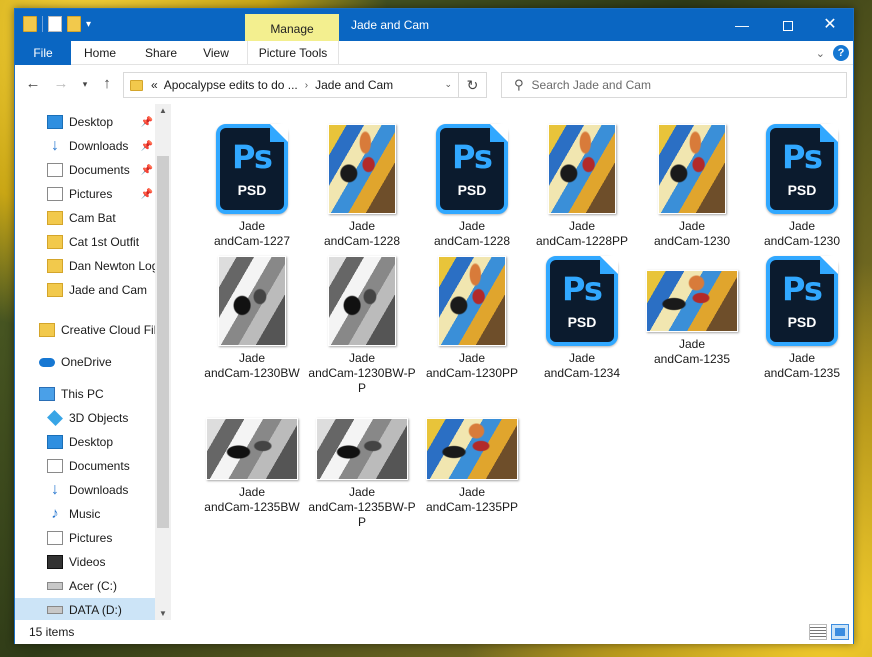 The image size is (872, 657). What do you see at coordinates (107, 84) in the screenshot?
I see `up-button: ↑` at bounding box center [107, 84].